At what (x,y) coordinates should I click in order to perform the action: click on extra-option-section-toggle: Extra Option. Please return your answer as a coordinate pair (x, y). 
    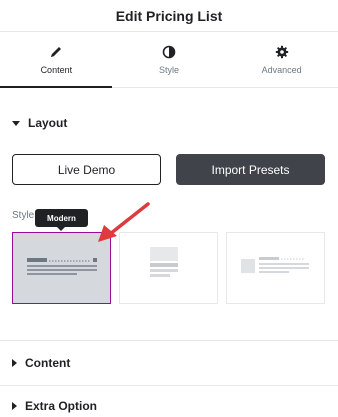
    Looking at the image, I should click on (169, 406).